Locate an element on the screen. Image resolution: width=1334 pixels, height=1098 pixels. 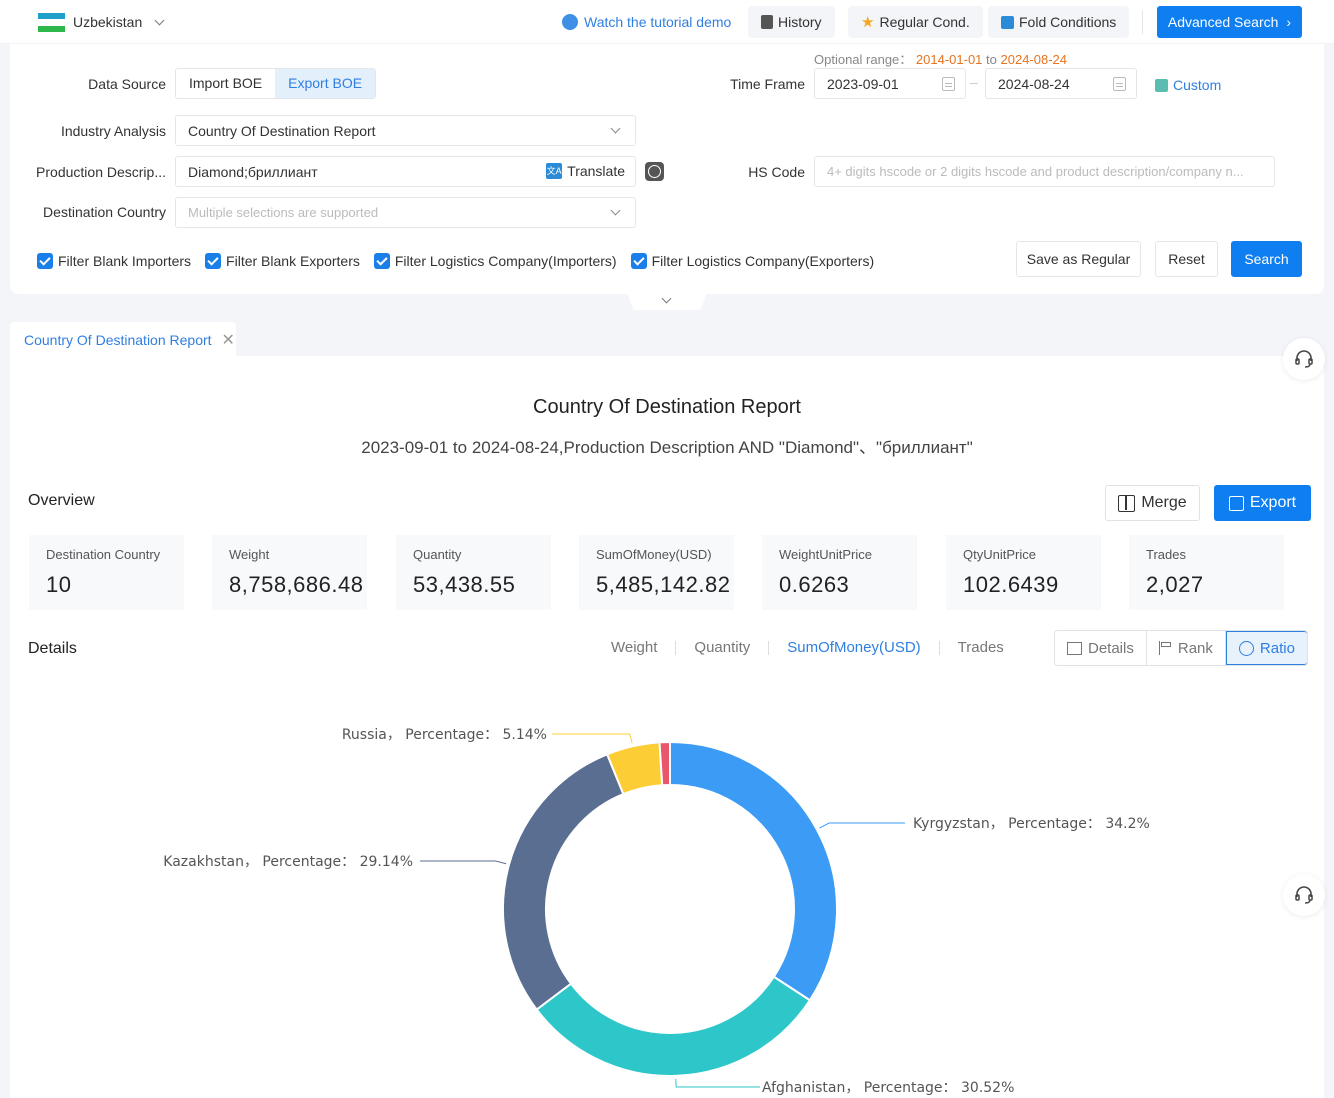
slice-label-kazakhstan: Kazakhstan， Percentage： 29.14% is located at coordinates (288, 862).